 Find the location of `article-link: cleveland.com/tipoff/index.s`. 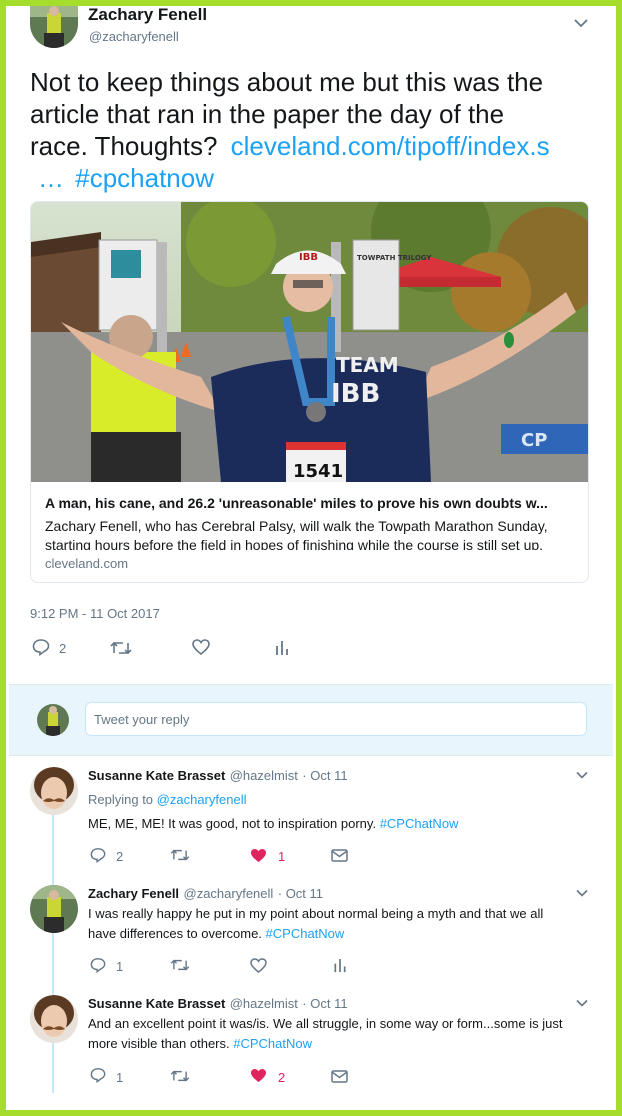

article-link: cleveland.com/tipoff/index.s is located at coordinates (390, 146).